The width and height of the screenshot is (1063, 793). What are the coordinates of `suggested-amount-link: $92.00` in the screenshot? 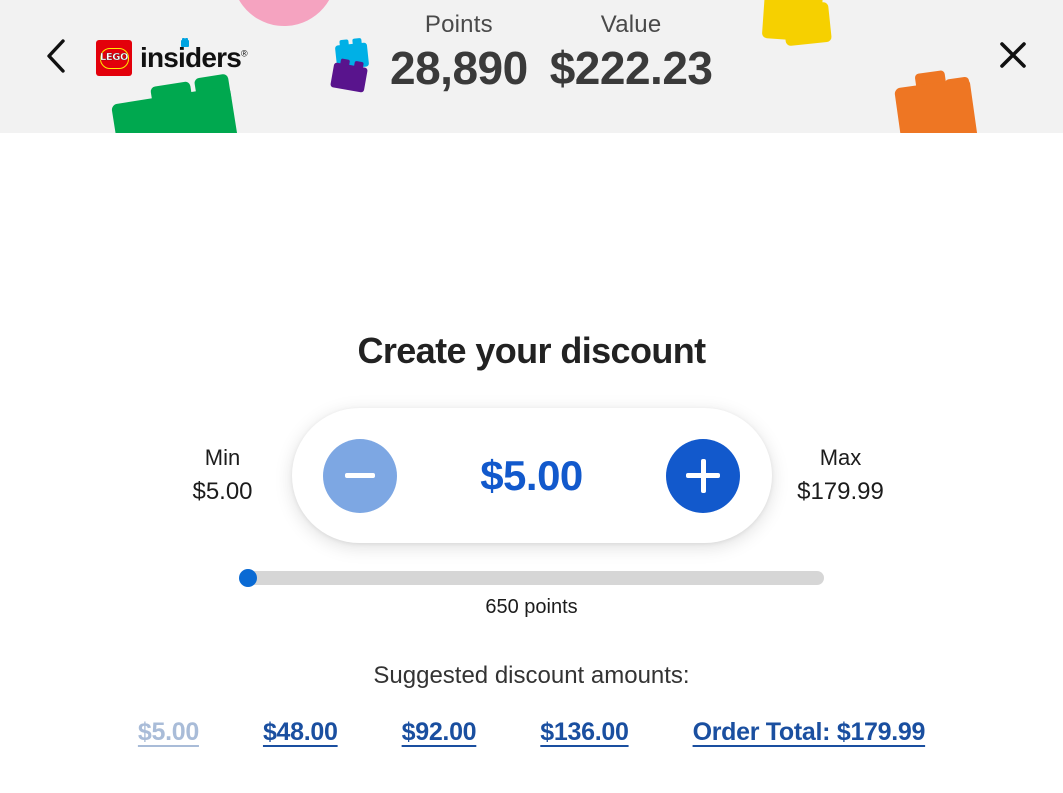 It's located at (439, 732).